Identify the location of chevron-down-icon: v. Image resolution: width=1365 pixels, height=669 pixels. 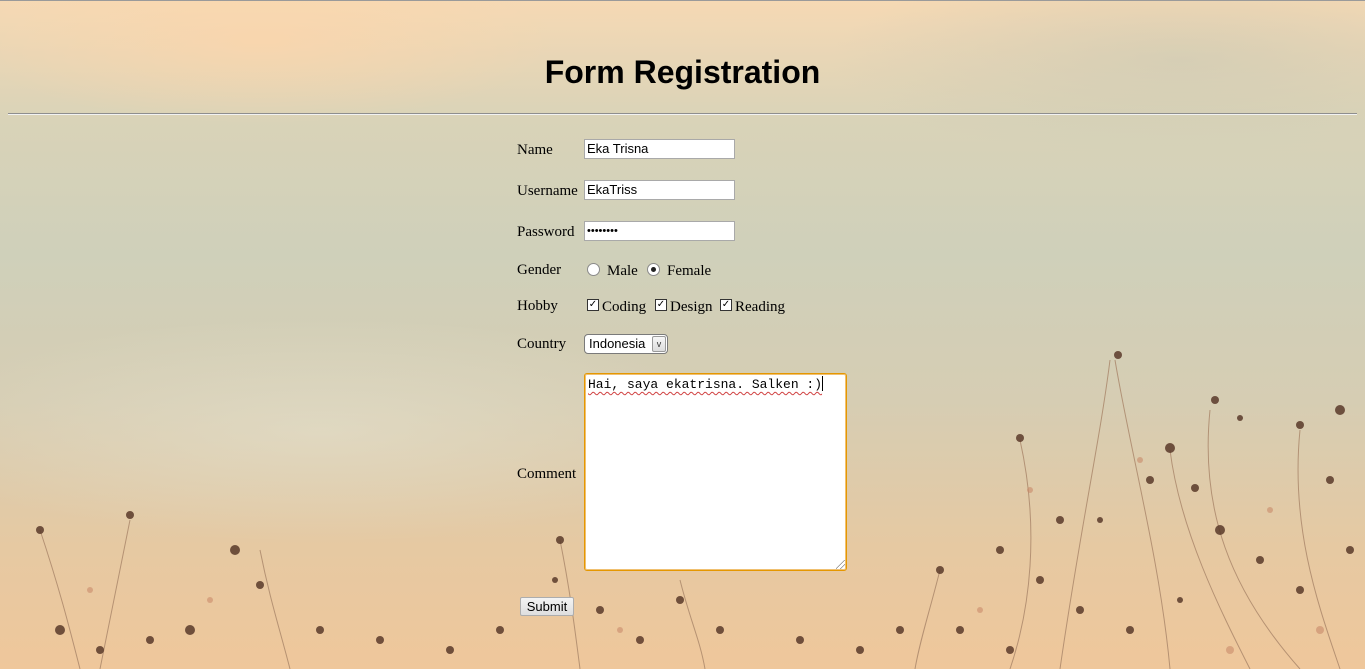
(659, 344).